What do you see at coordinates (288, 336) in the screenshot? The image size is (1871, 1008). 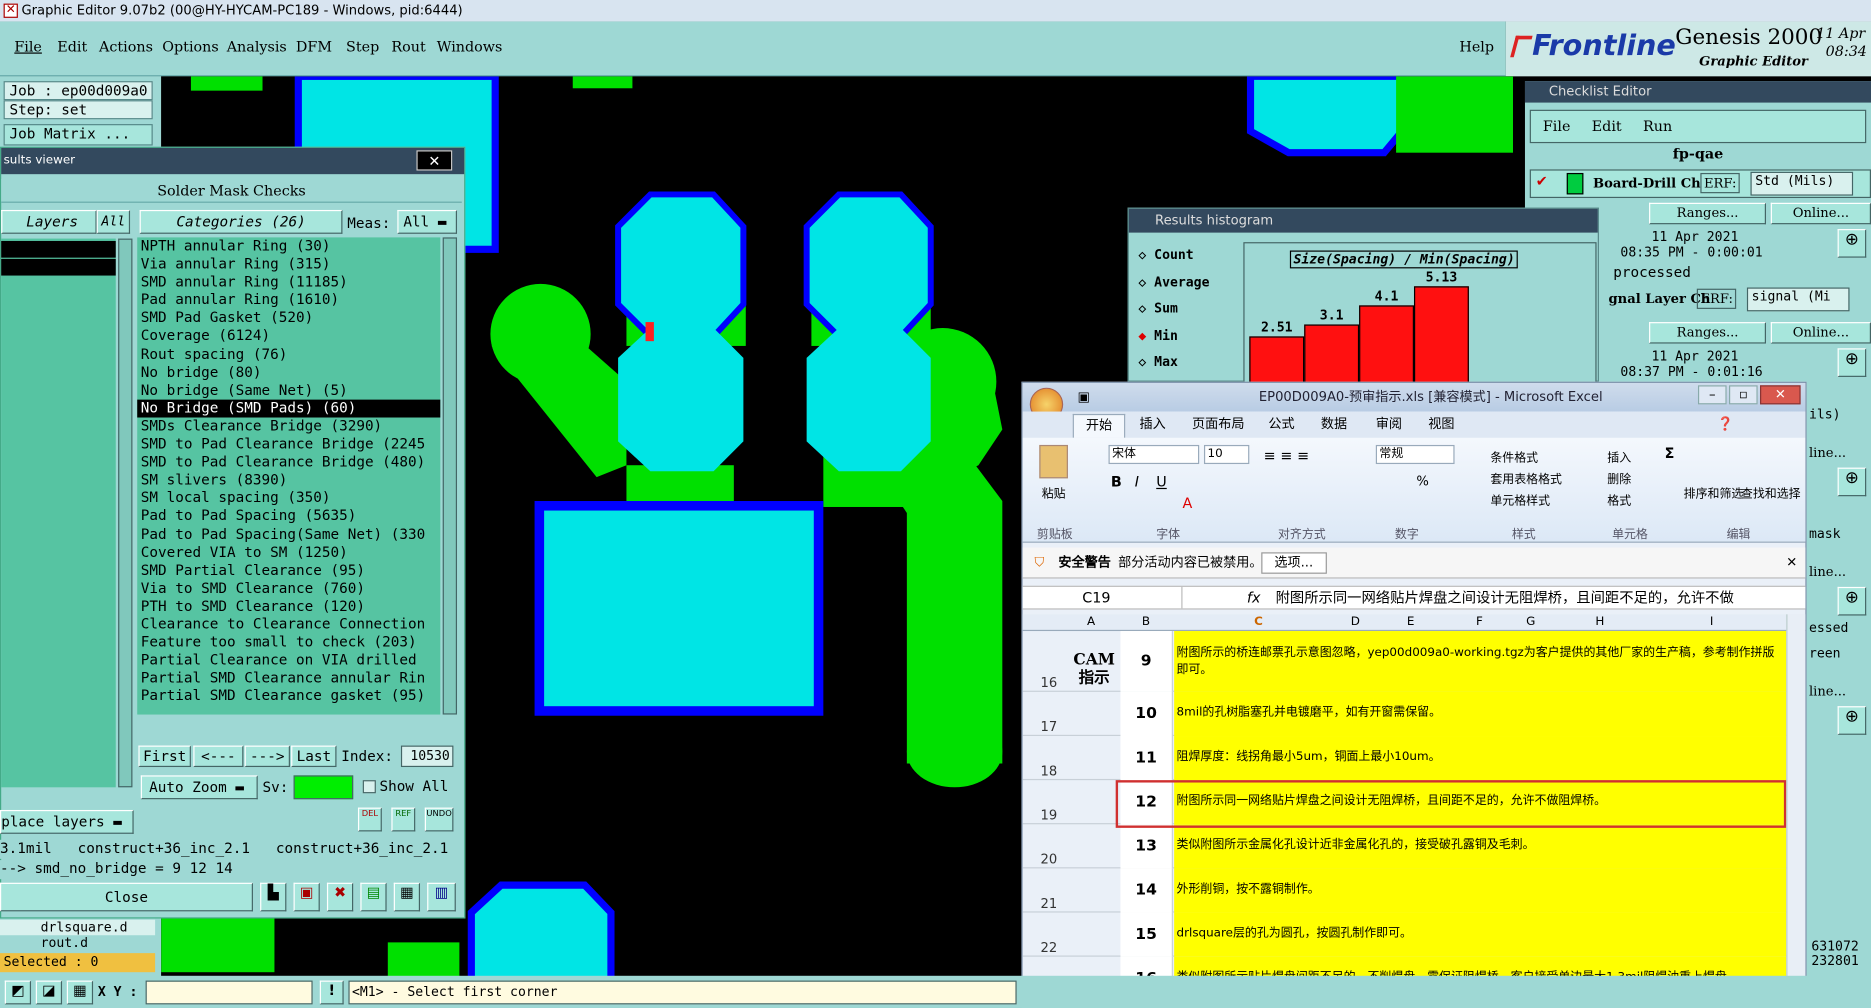 I see `category-item: Coverage (6124)` at bounding box center [288, 336].